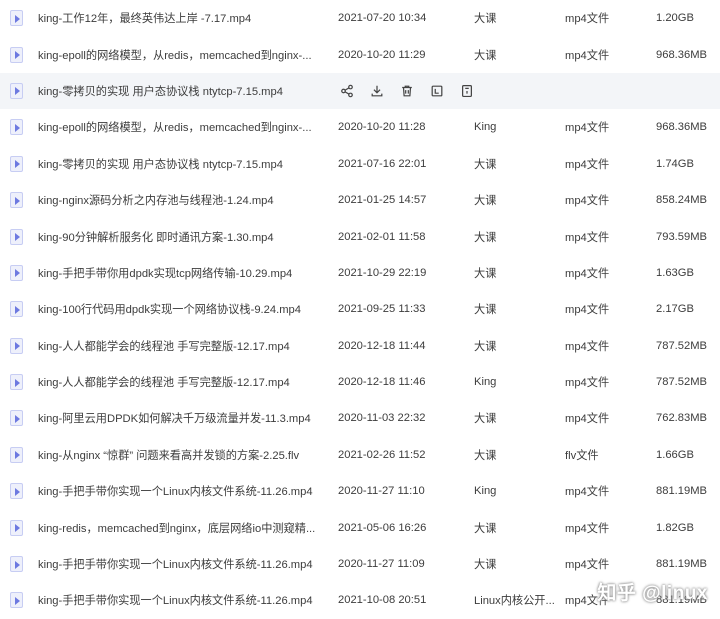 The width and height of the screenshot is (720, 619). What do you see at coordinates (183, 309) in the screenshot?
I see `file-name: king-100行代码用dpdk实现一个网络协议栈-9.24.mp4` at bounding box center [183, 309].